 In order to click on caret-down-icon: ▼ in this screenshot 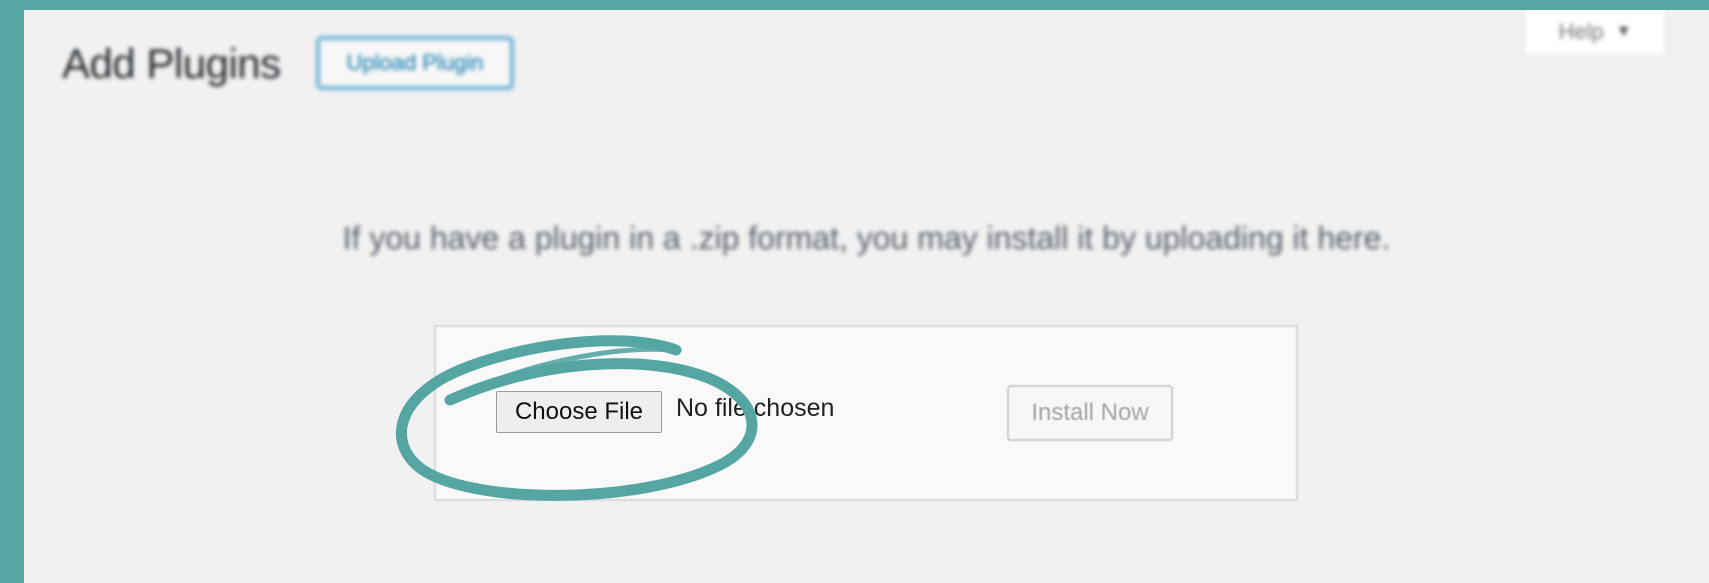, I will do `click(1623, 31)`.